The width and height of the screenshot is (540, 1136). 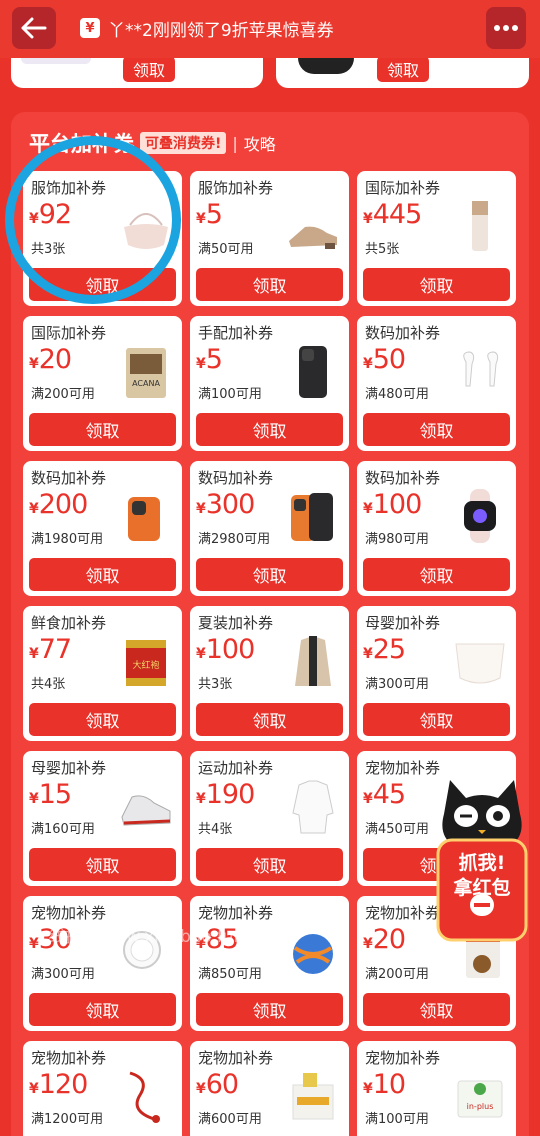 What do you see at coordinates (436, 673) in the screenshot?
I see `coupon-card: 母婴加补券 ¥25 满300可用 领取` at bounding box center [436, 673].